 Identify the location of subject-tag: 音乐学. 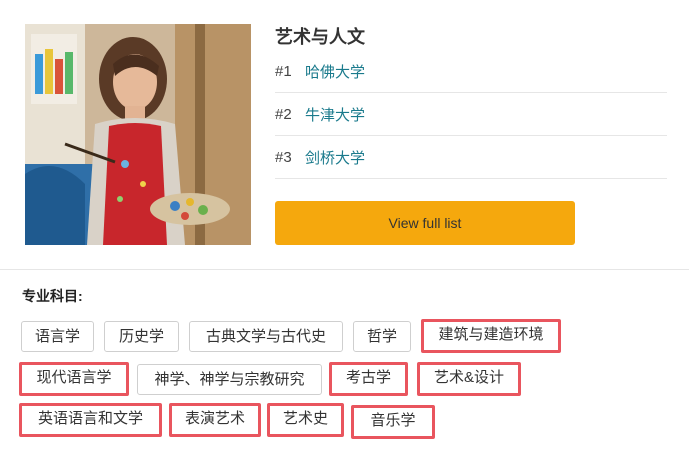
(393, 422).